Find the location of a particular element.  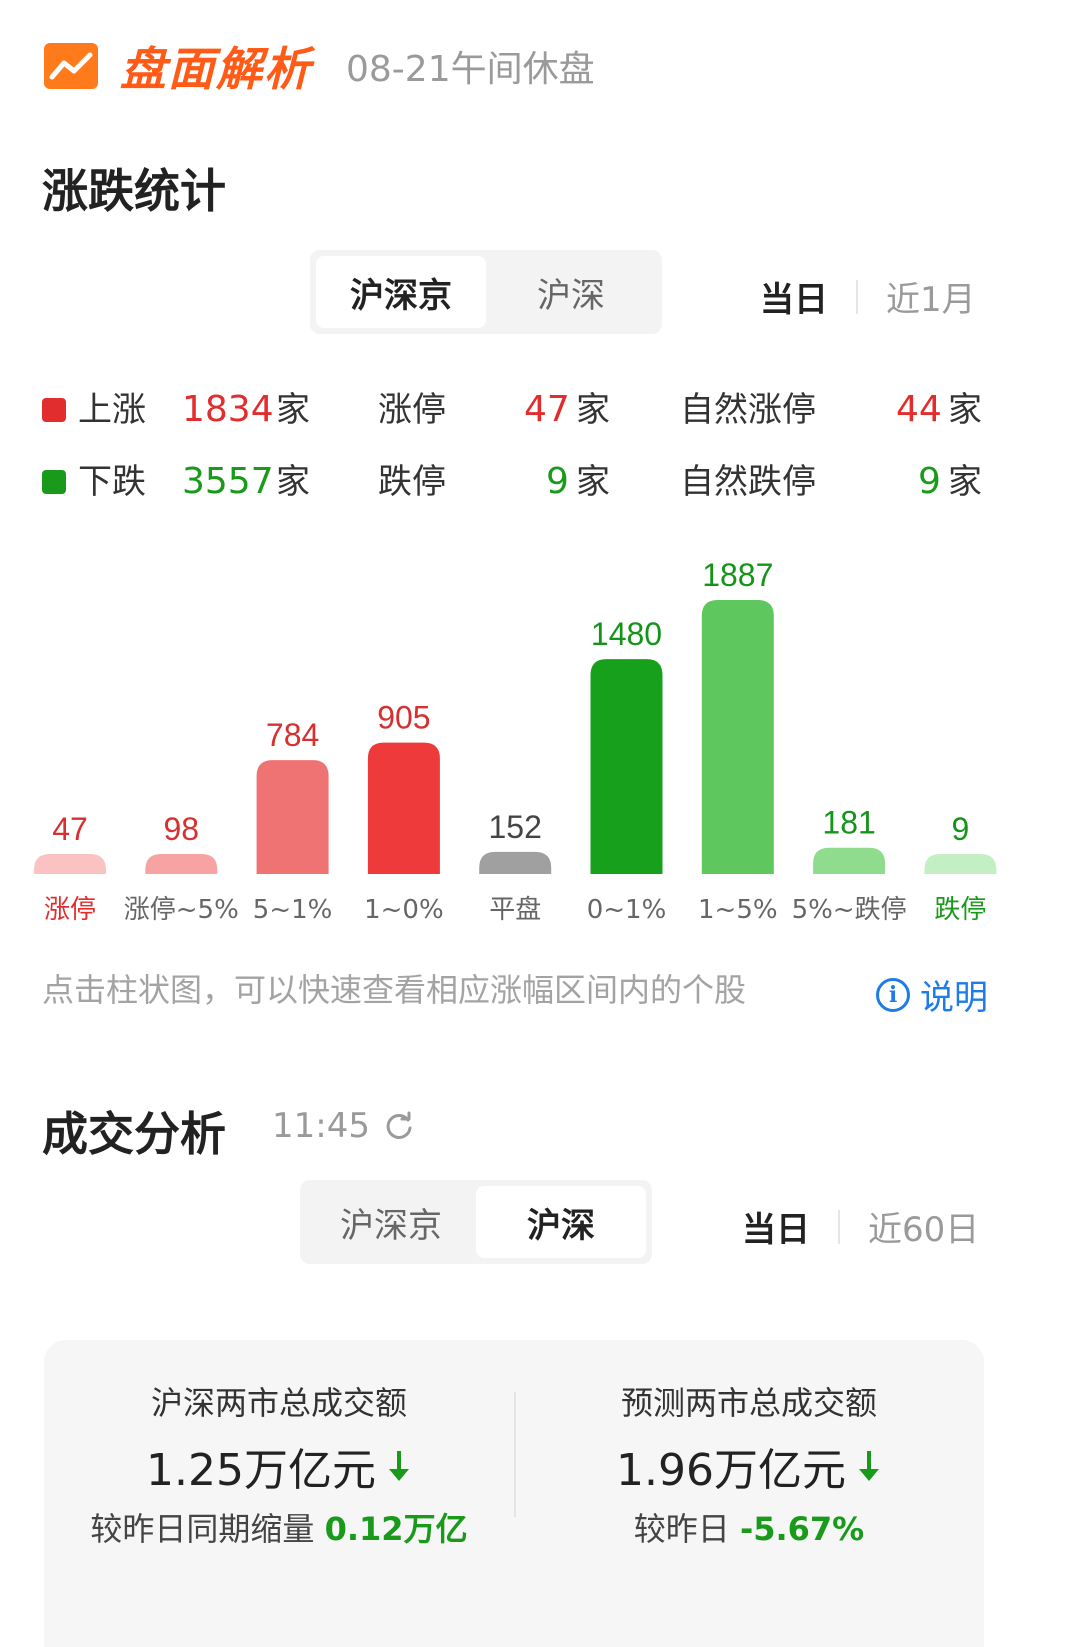

bar-category-label: 涨停 is located at coordinates (70, 910).